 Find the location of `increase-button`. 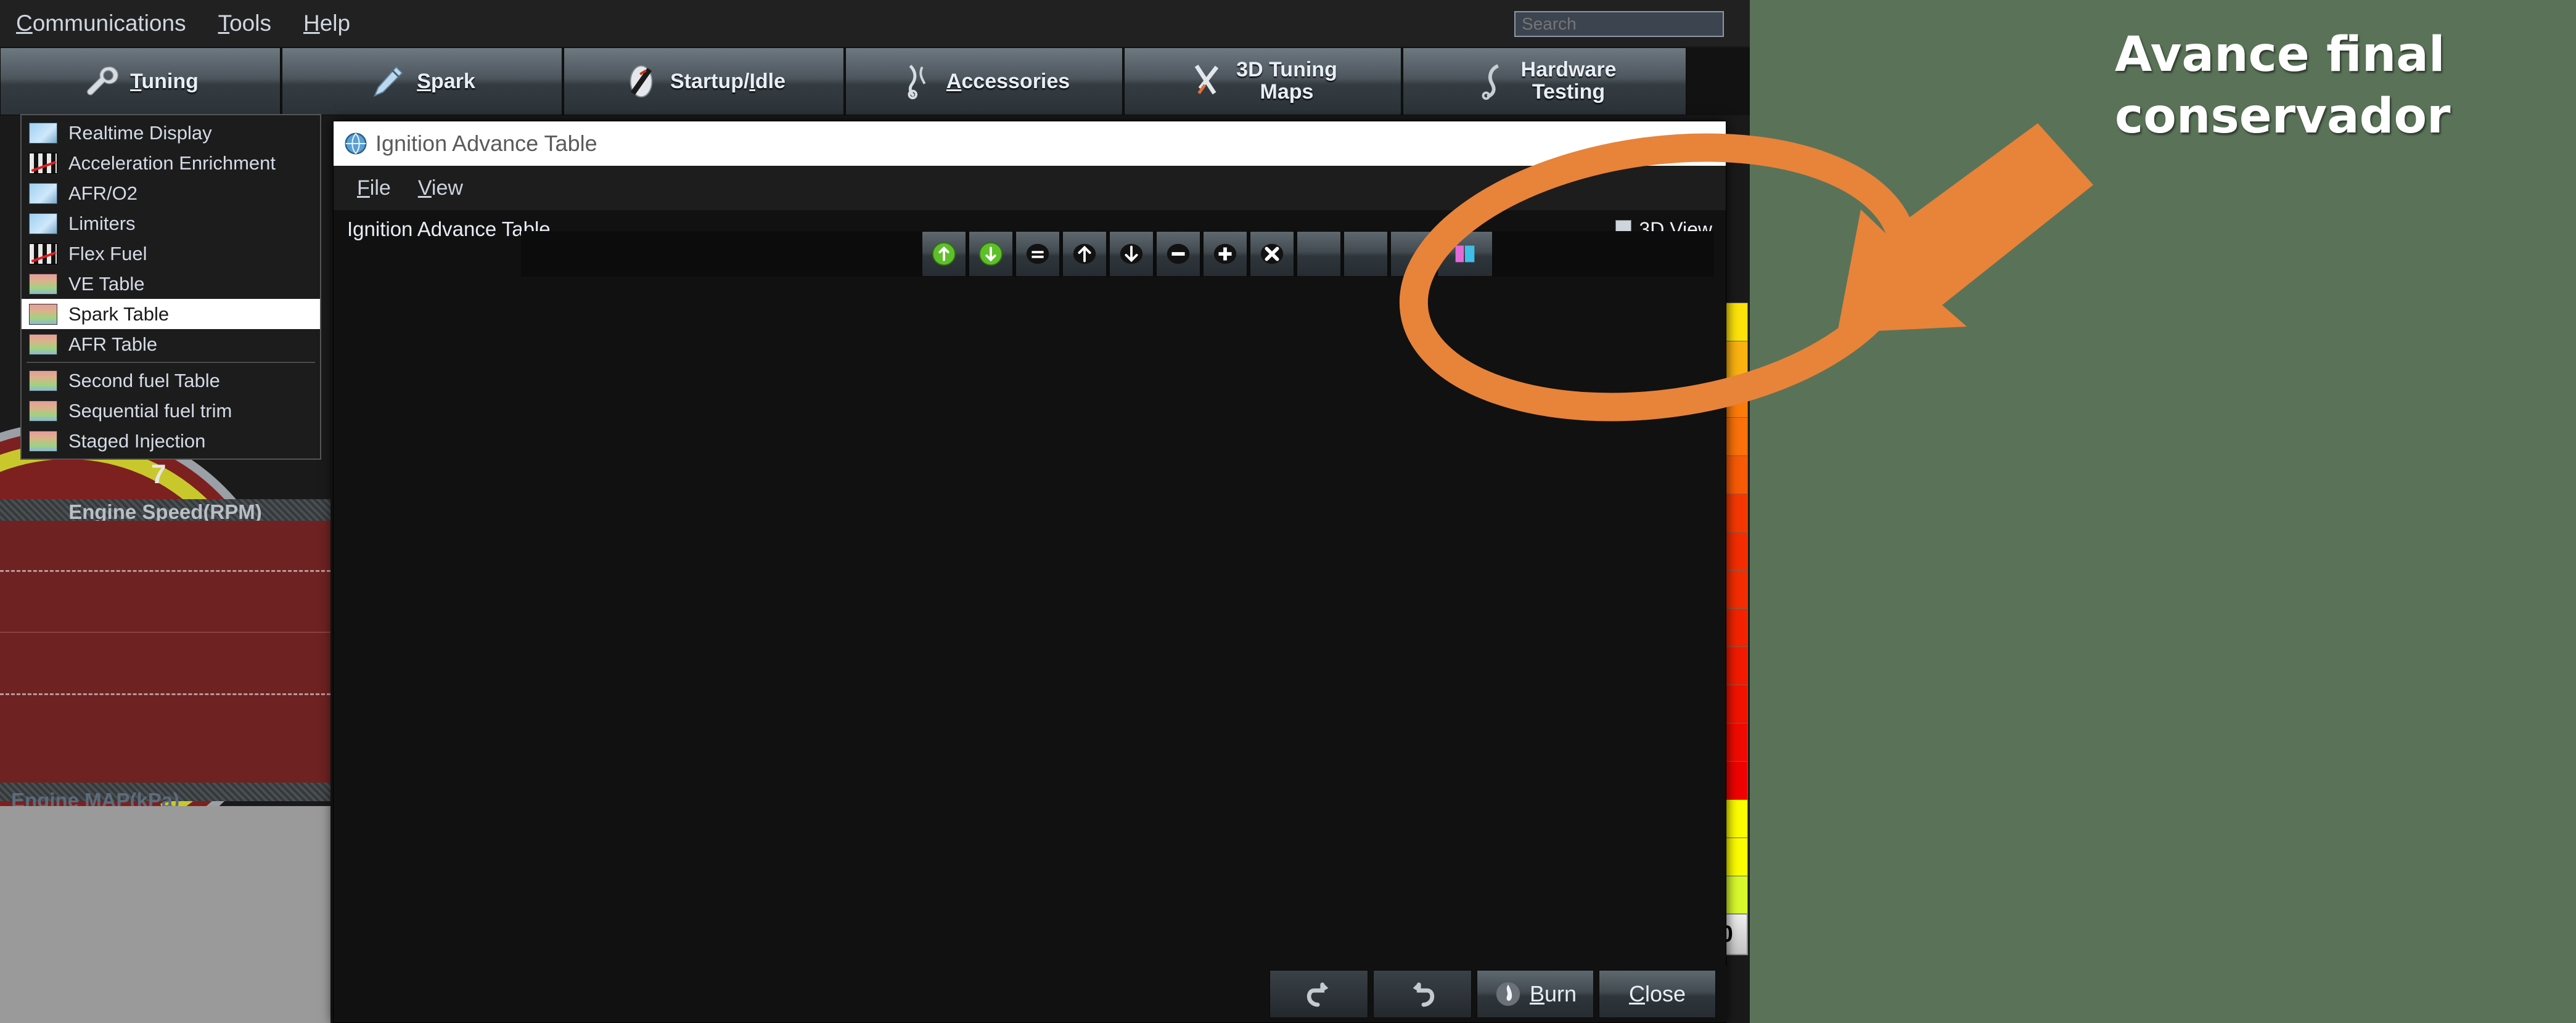

increase-button is located at coordinates (1084, 254).